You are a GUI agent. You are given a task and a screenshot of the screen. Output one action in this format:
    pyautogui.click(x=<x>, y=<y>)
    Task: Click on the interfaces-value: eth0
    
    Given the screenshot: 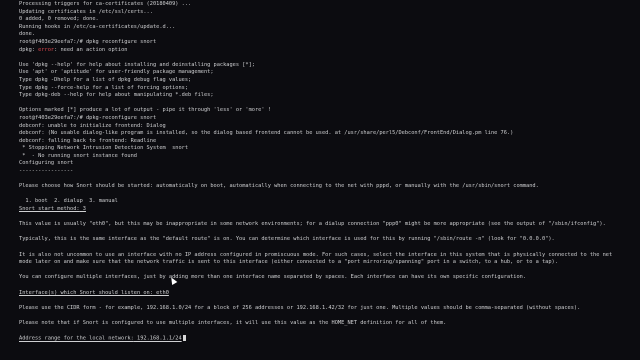 What is the action you would take?
    pyautogui.click(x=161, y=293)
    